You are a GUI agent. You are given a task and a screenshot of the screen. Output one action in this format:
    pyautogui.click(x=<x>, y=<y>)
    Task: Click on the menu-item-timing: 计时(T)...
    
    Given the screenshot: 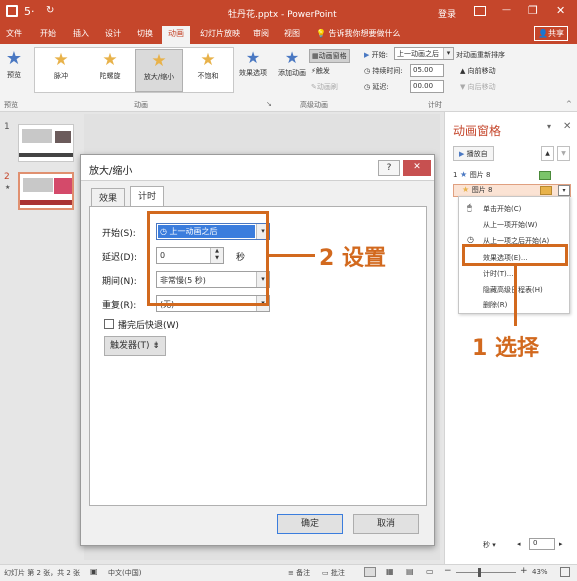 What is the action you would take?
    pyautogui.click(x=498, y=274)
    